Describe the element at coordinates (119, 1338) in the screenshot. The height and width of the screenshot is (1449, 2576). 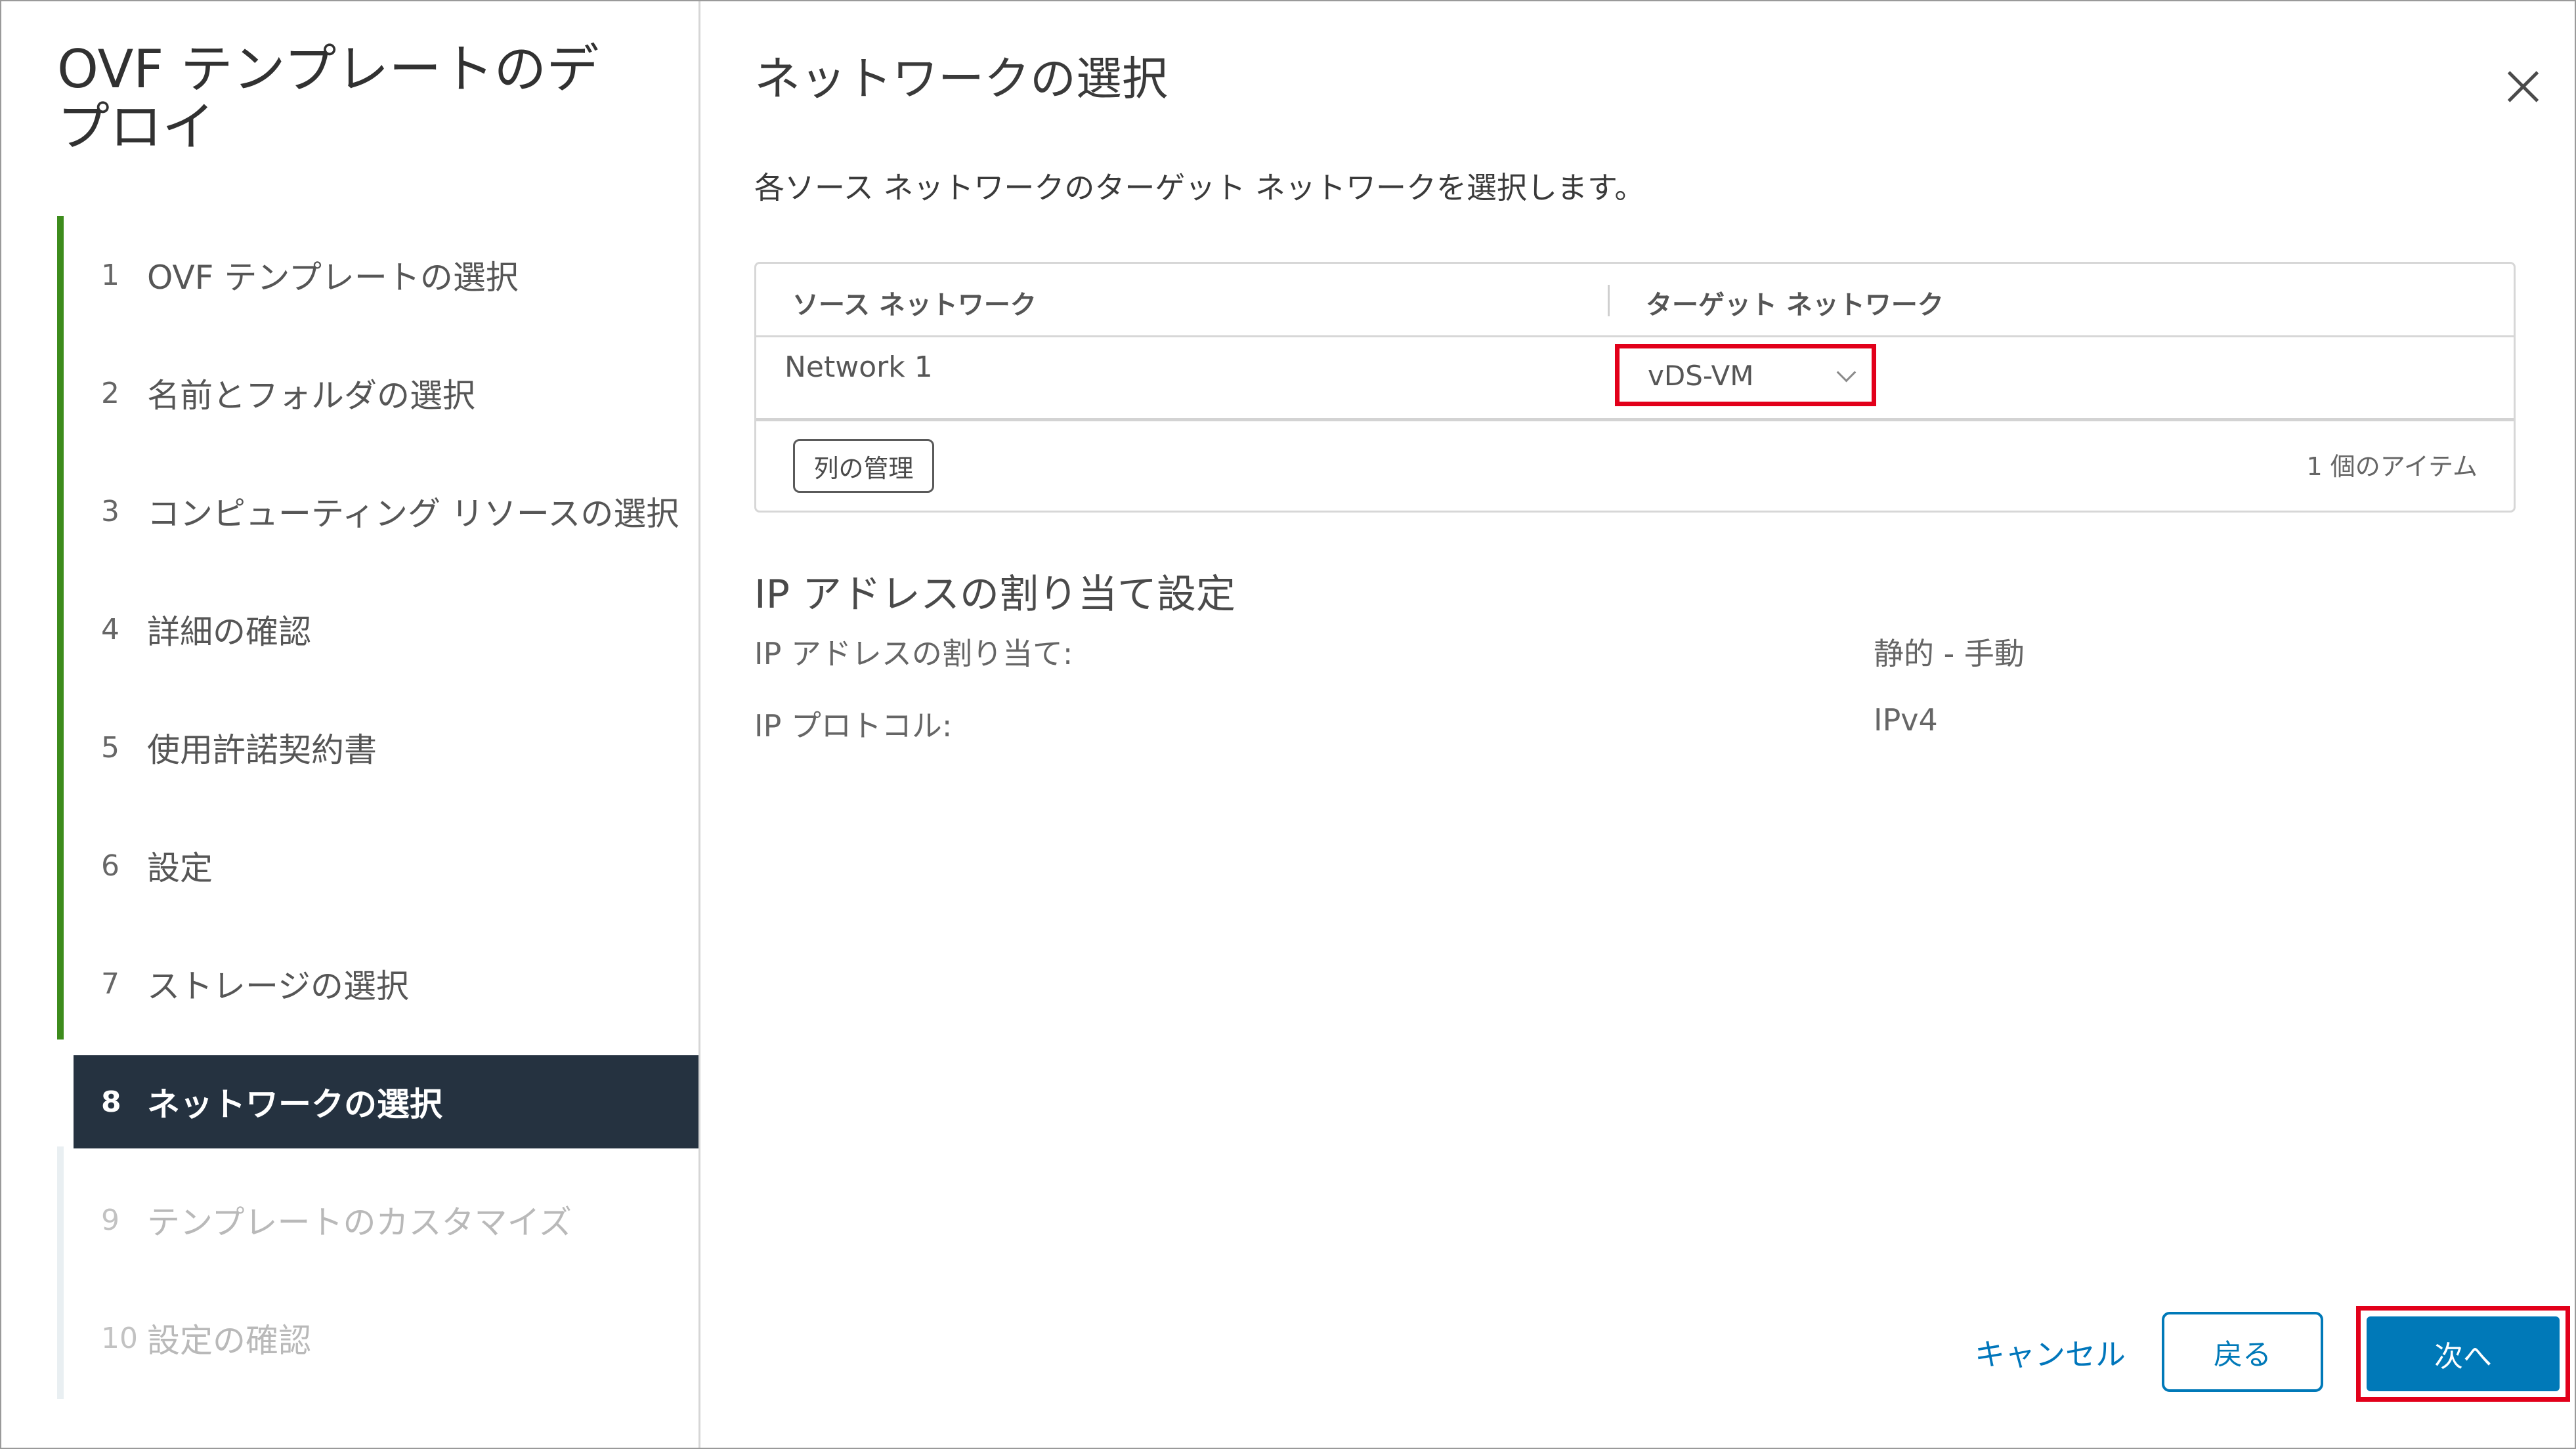
I see `step-number: 10` at that location.